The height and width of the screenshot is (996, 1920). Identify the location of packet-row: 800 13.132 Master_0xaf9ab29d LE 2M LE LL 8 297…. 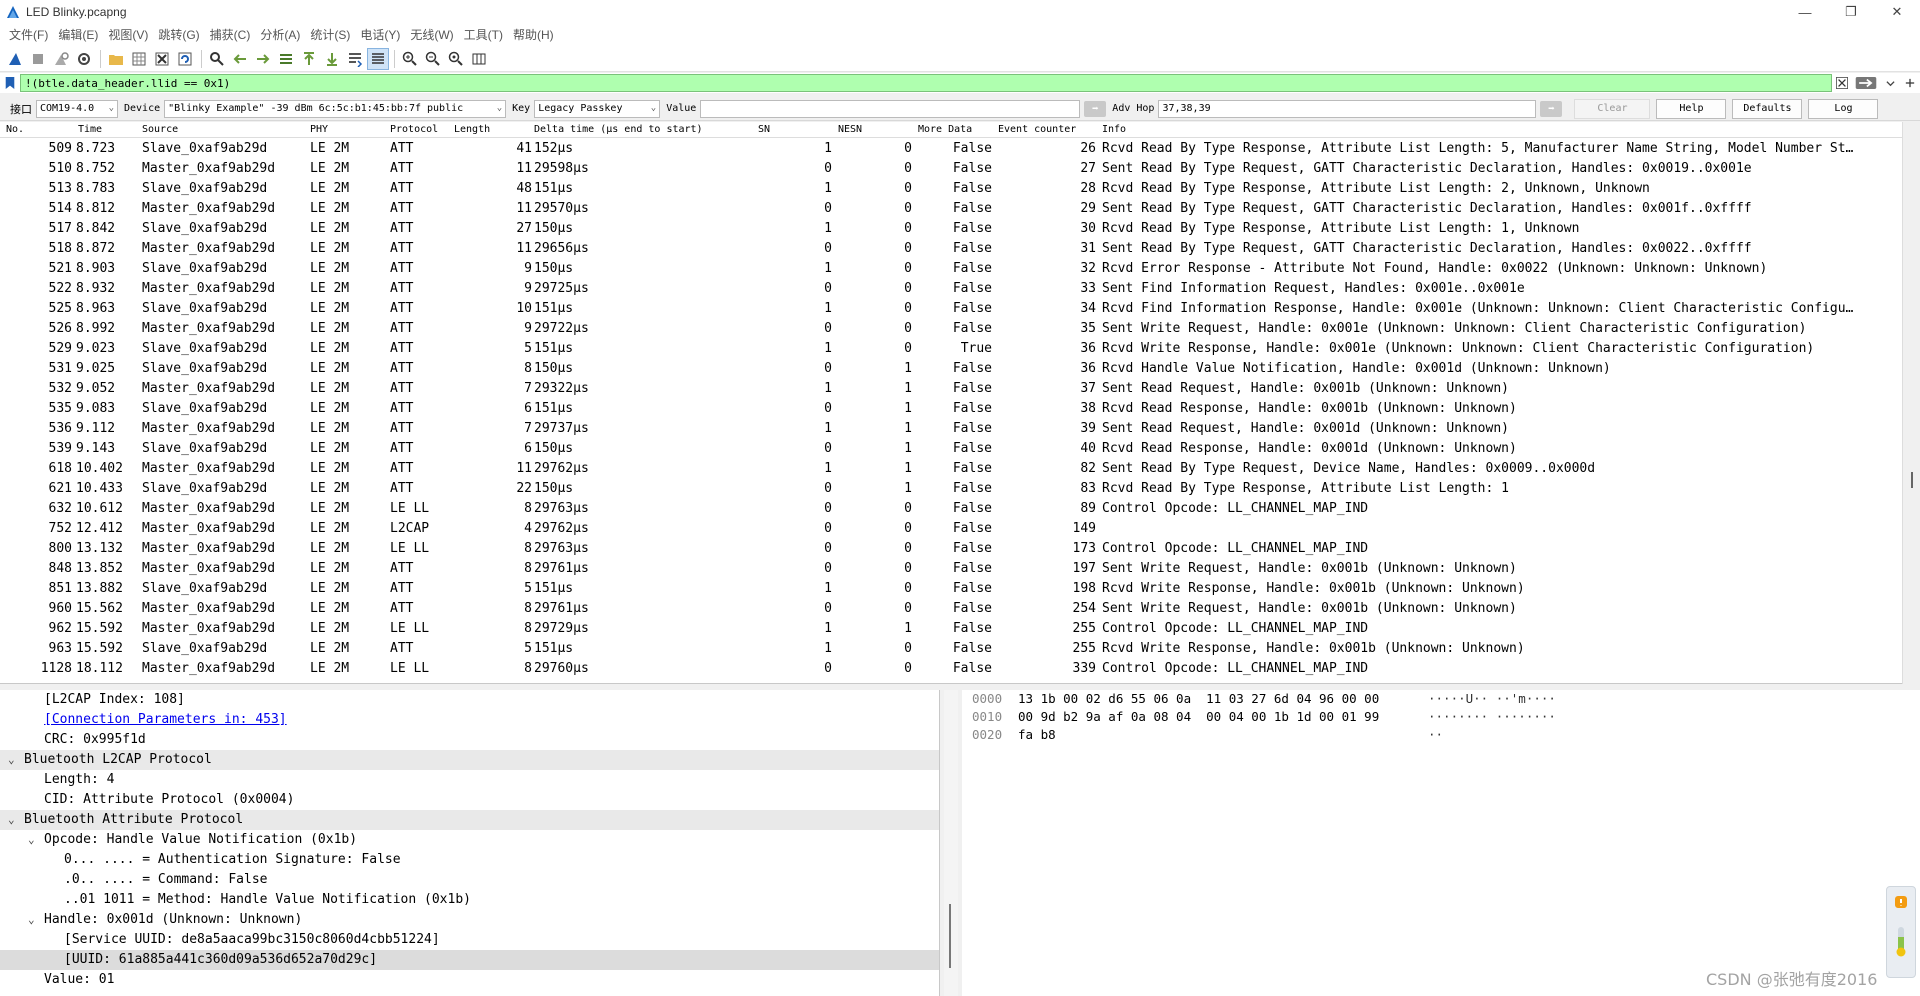
(939, 549).